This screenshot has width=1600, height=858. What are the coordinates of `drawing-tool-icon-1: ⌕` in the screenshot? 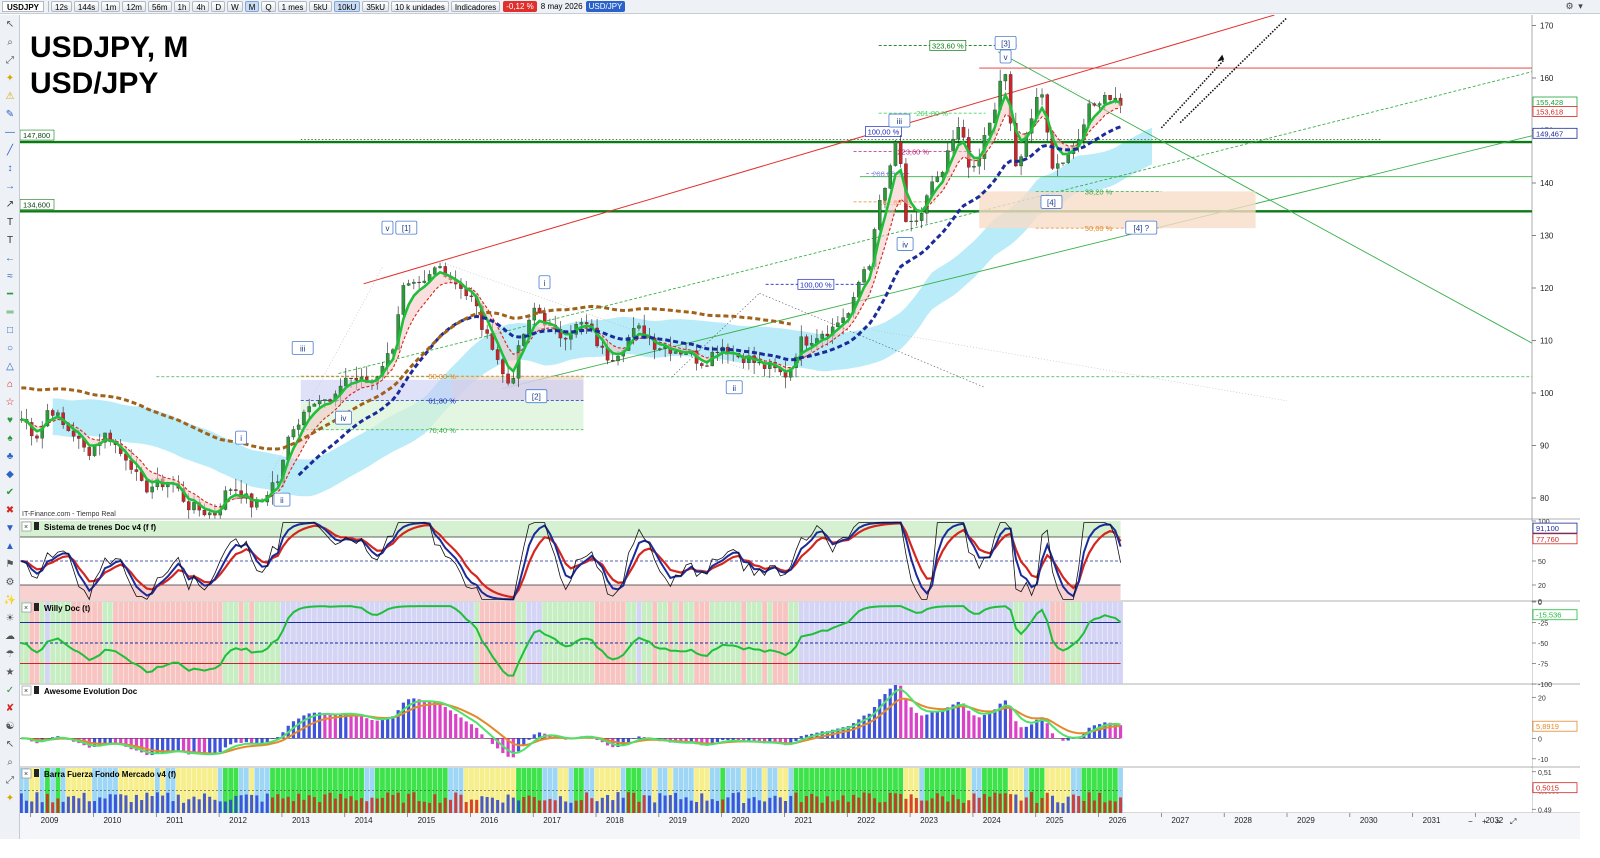 It's located at (10, 43).